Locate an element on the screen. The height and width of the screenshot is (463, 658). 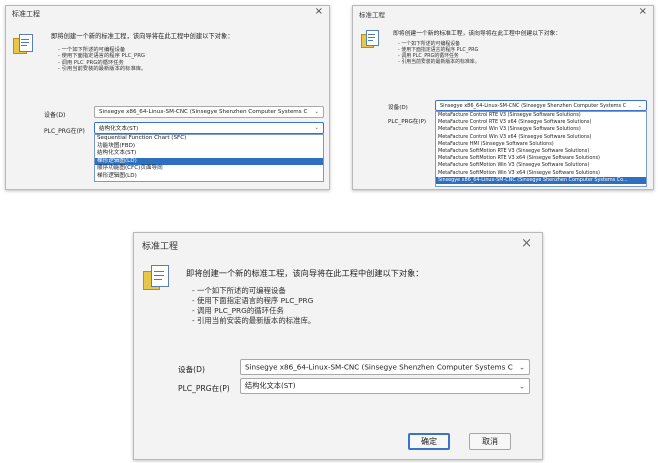
bullet-item: - 一个如下所述的可编程设备 is located at coordinates (239, 290).